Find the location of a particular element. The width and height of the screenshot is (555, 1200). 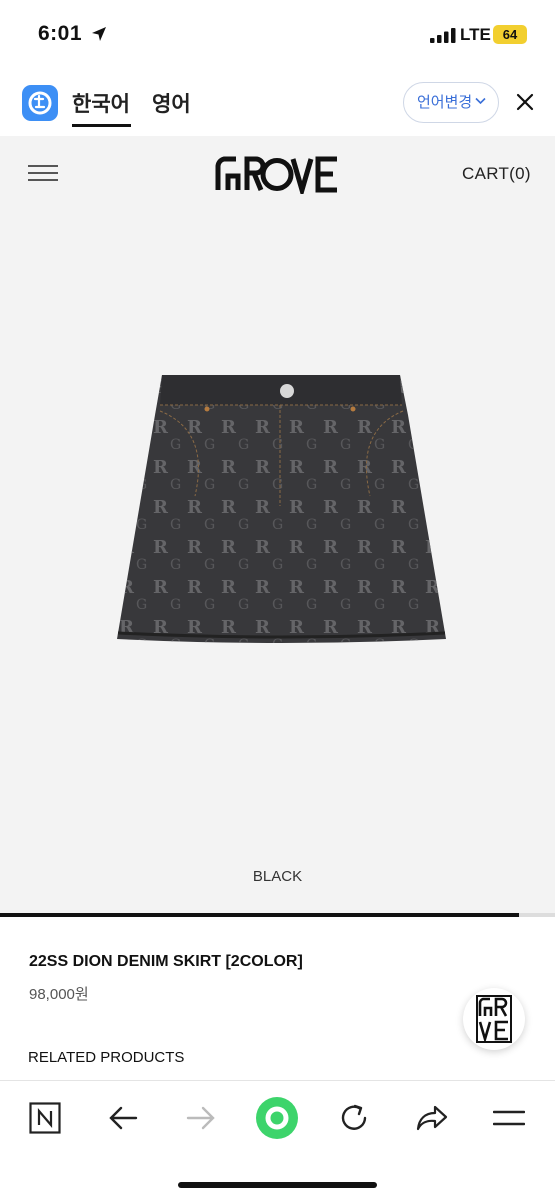

color-label: BLACK is located at coordinates (277, 876).